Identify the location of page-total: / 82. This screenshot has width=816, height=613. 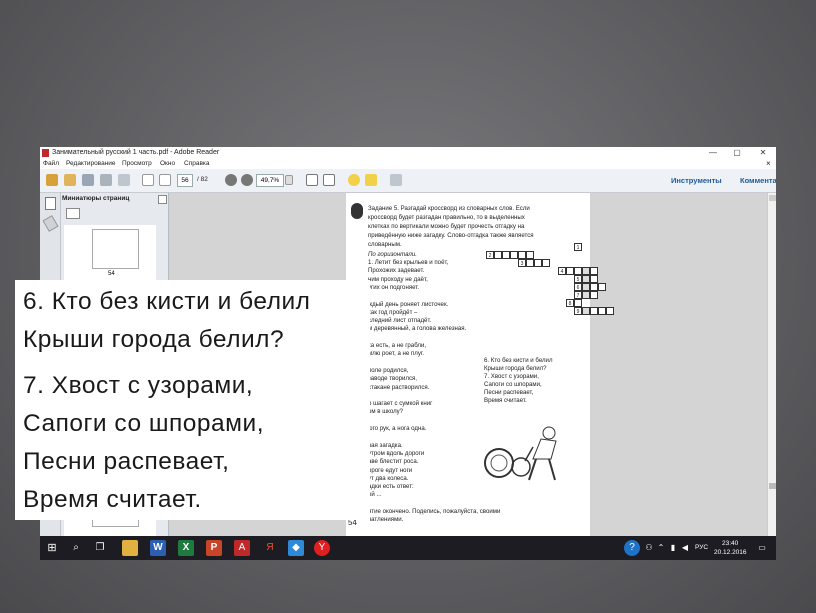
(202, 179).